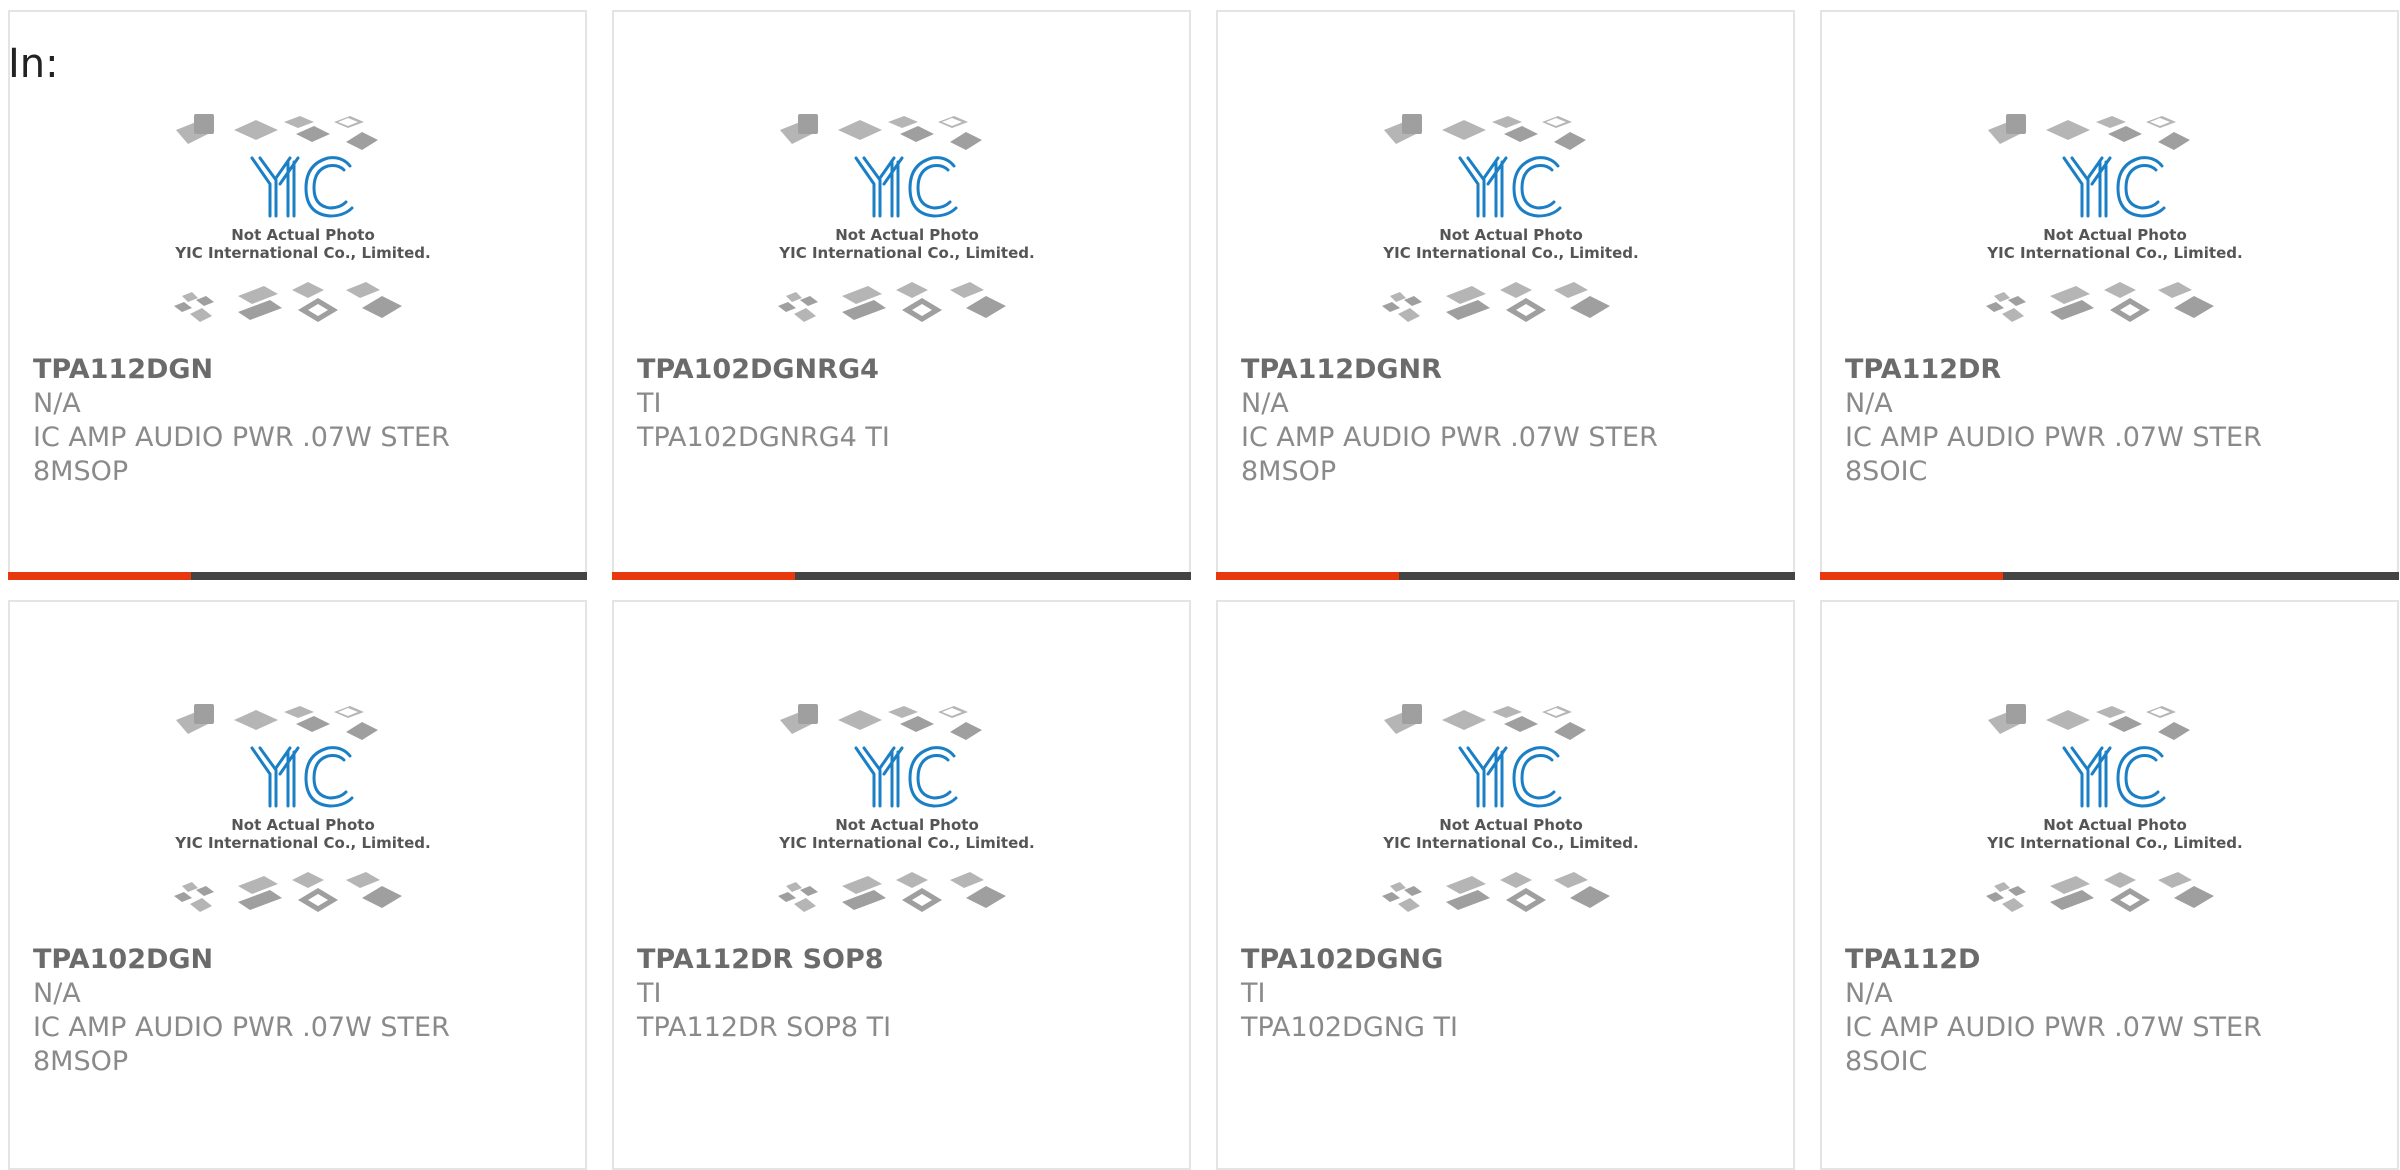 Image resolution: width=2400 pixels, height=1170 pixels. Describe the element at coordinates (33, 64) in the screenshot. I see `filter-label: In:` at that location.